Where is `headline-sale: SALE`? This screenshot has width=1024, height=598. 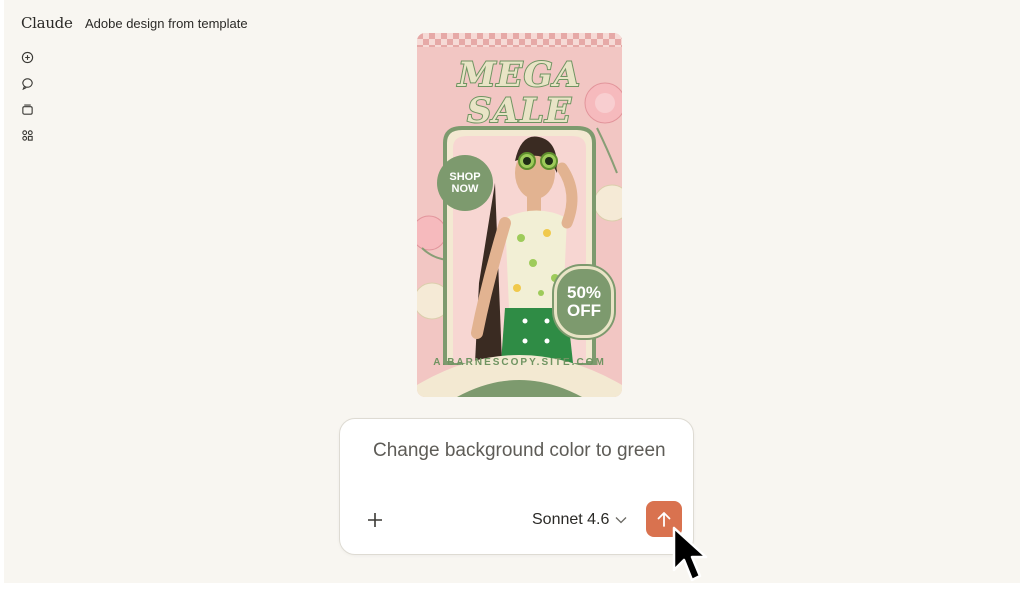 headline-sale: SALE is located at coordinates (519, 111).